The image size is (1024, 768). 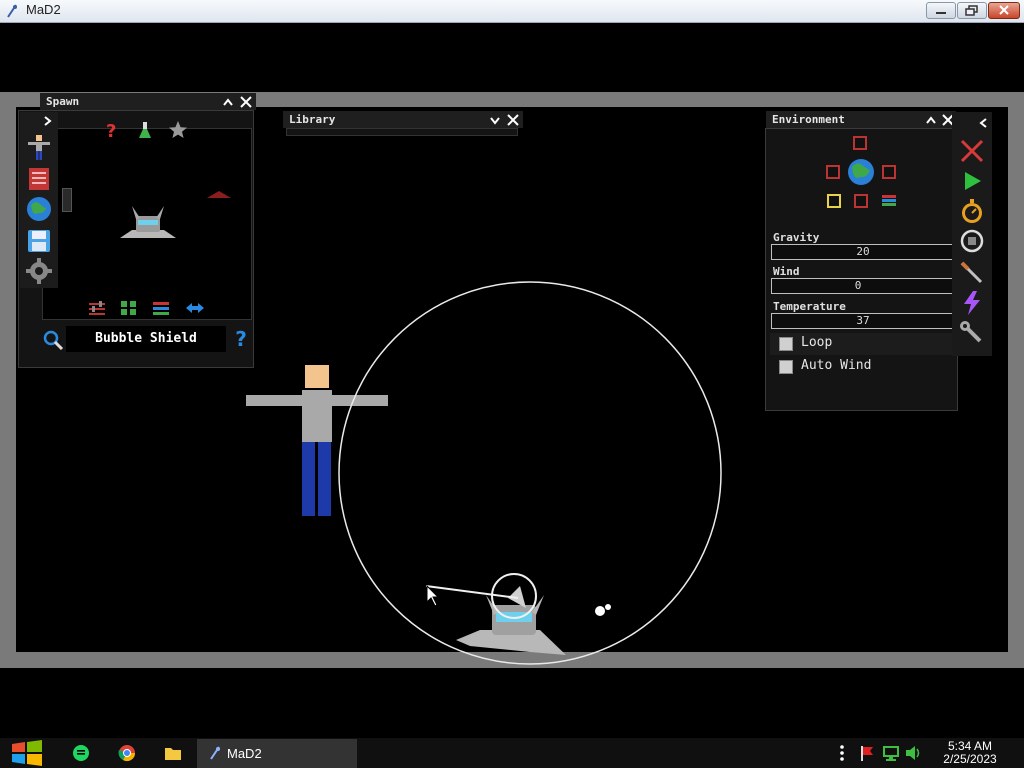 I want to click on help-button: ?, so click(x=241, y=339).